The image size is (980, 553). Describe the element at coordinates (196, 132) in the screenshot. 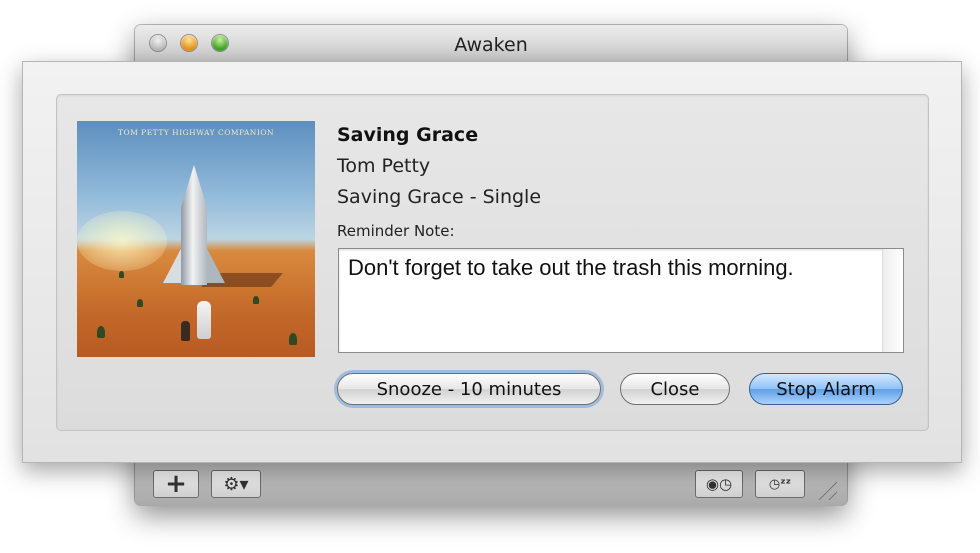

I see `album-art-text: TOM PETTY HIGHWAY COMPANION` at that location.